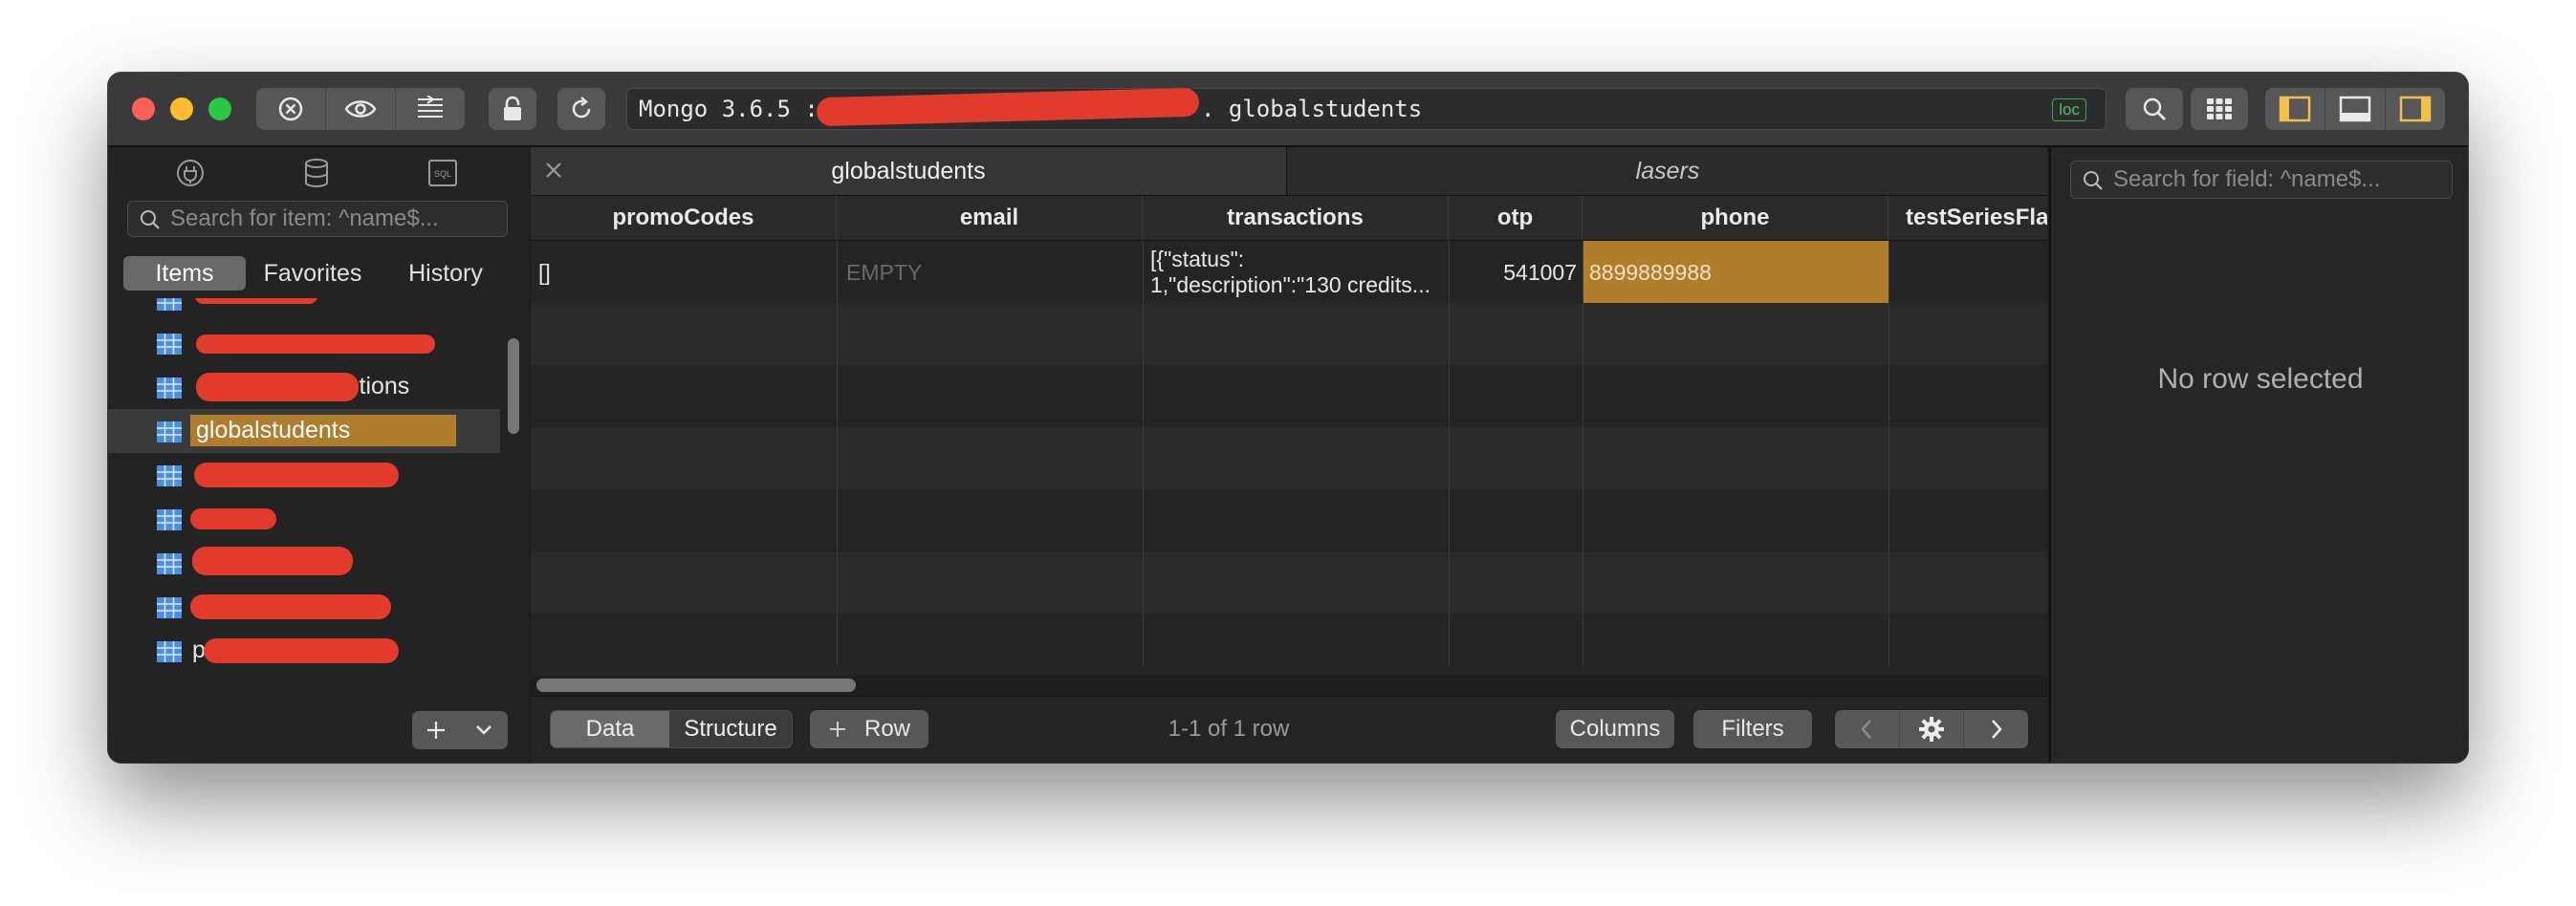  I want to click on list-item-label: globalstudents, so click(323, 430).